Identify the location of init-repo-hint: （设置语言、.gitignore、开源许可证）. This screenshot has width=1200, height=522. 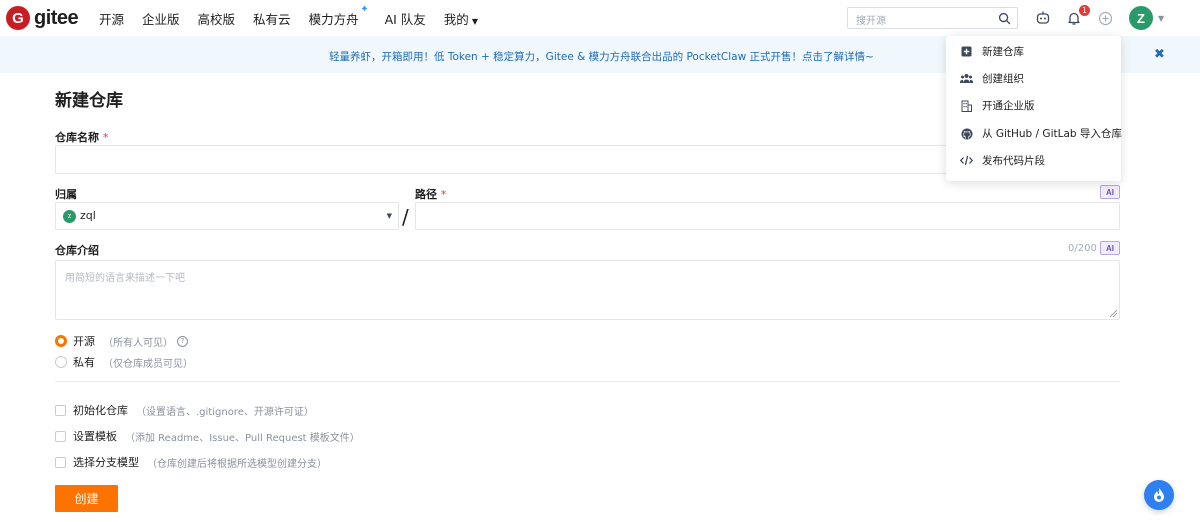
(225, 412).